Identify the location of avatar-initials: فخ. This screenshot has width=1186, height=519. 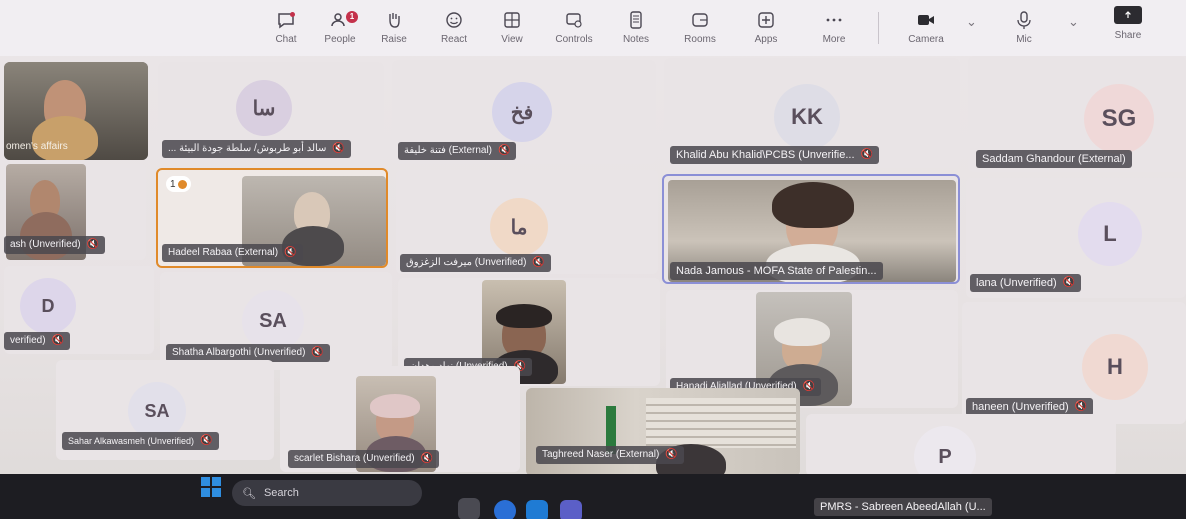
(522, 112).